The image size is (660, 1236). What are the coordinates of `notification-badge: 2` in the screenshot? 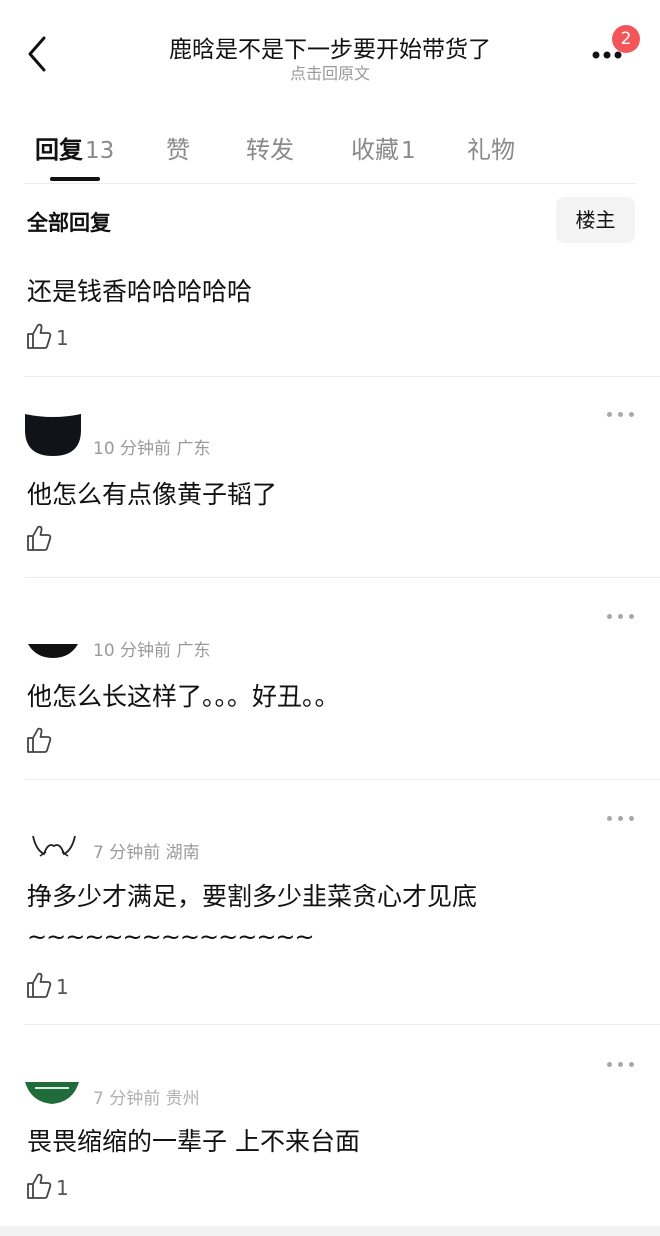 It's located at (626, 39).